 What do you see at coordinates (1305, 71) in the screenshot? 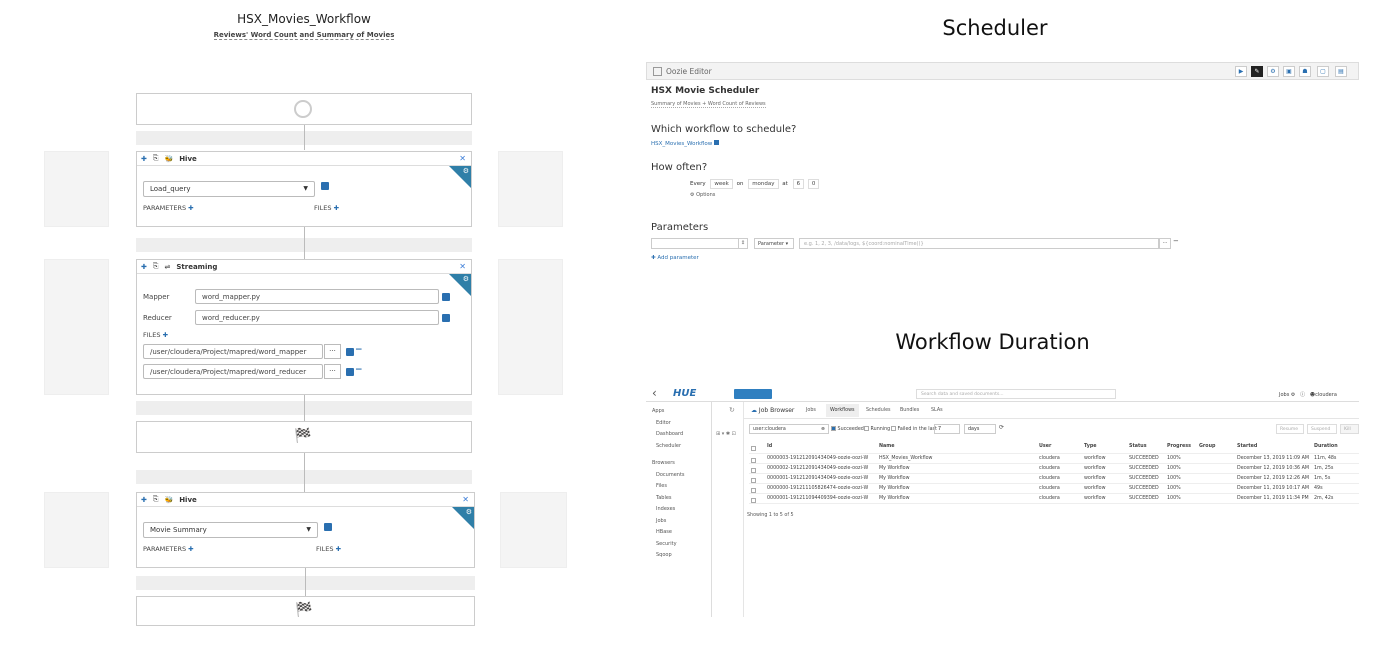
I see `users-button: ☗` at bounding box center [1305, 71].